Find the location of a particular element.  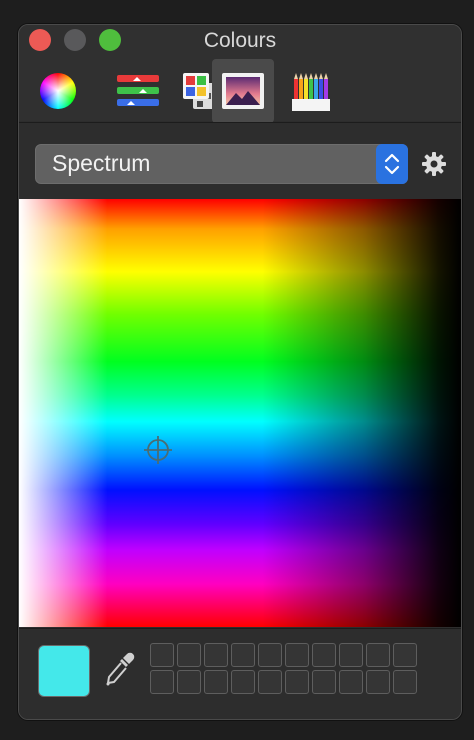

eyedropper-icon is located at coordinates (120, 670).